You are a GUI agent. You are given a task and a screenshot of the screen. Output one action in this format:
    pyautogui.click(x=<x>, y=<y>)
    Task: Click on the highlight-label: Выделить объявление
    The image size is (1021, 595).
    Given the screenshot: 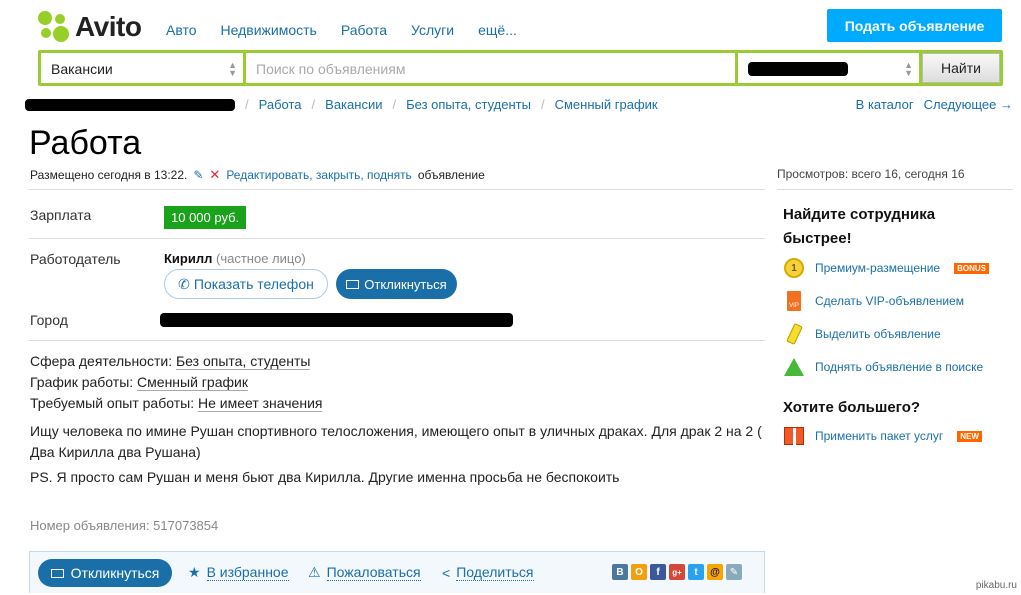 What is the action you would take?
    pyautogui.click(x=878, y=334)
    